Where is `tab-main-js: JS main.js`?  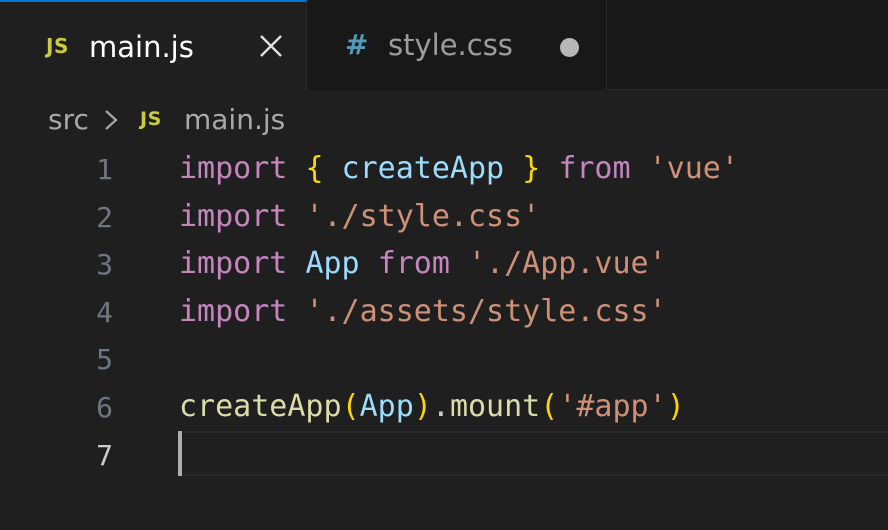 tab-main-js: JS main.js is located at coordinates (153, 45).